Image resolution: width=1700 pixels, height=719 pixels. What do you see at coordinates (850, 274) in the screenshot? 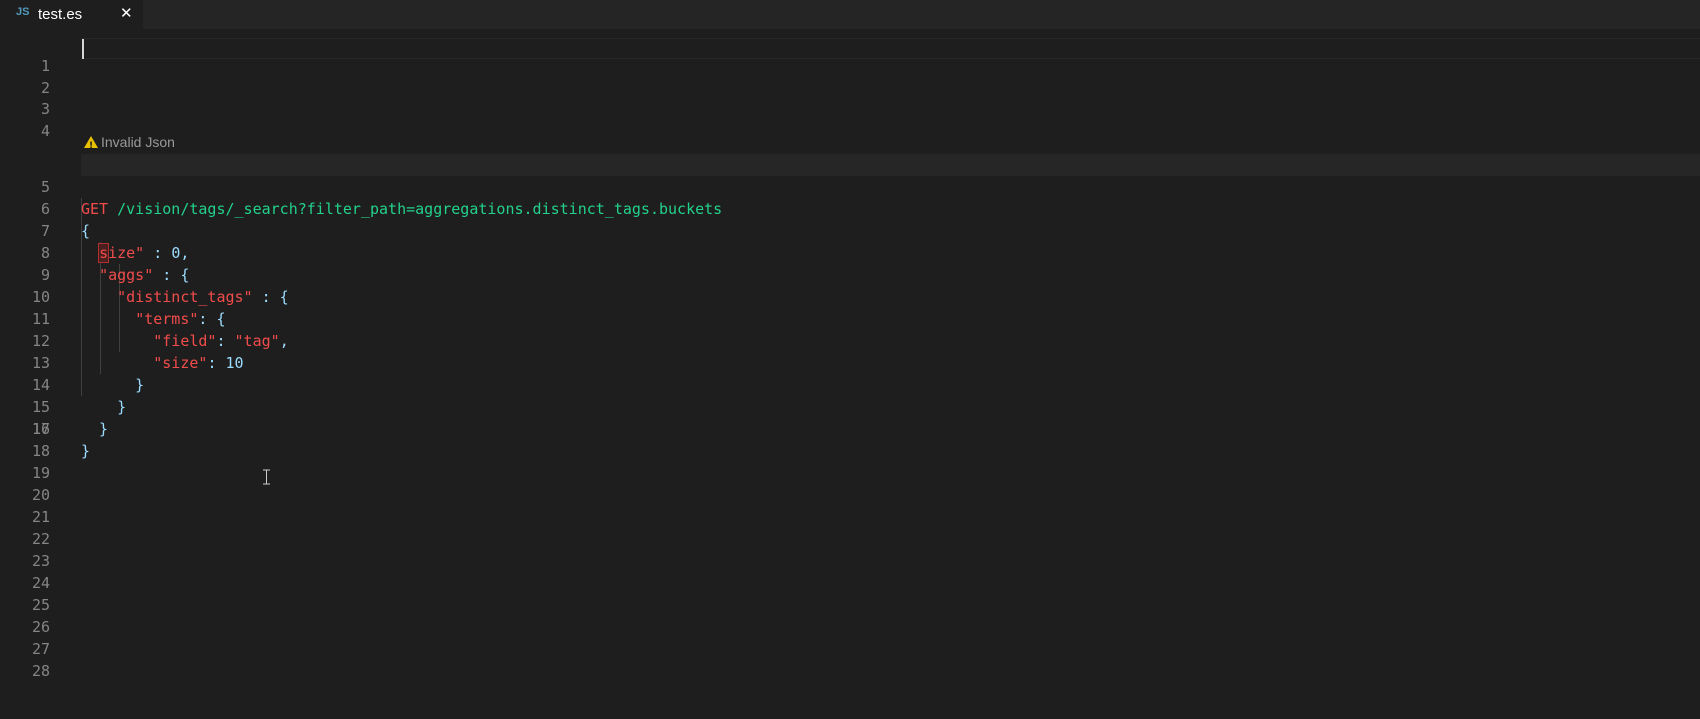
I see `code-line: 9 "distinct_tags" : {` at bounding box center [850, 274].